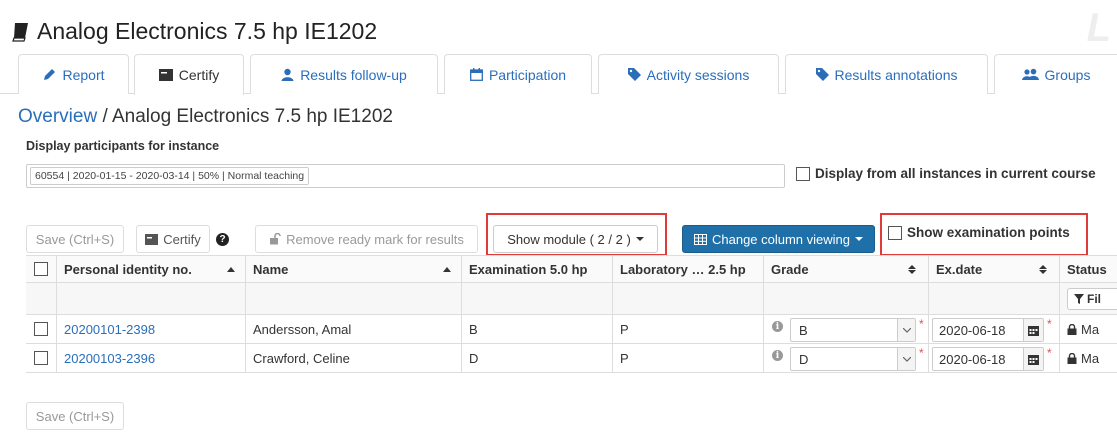  I want to click on tab-label: Certify, so click(199, 75).